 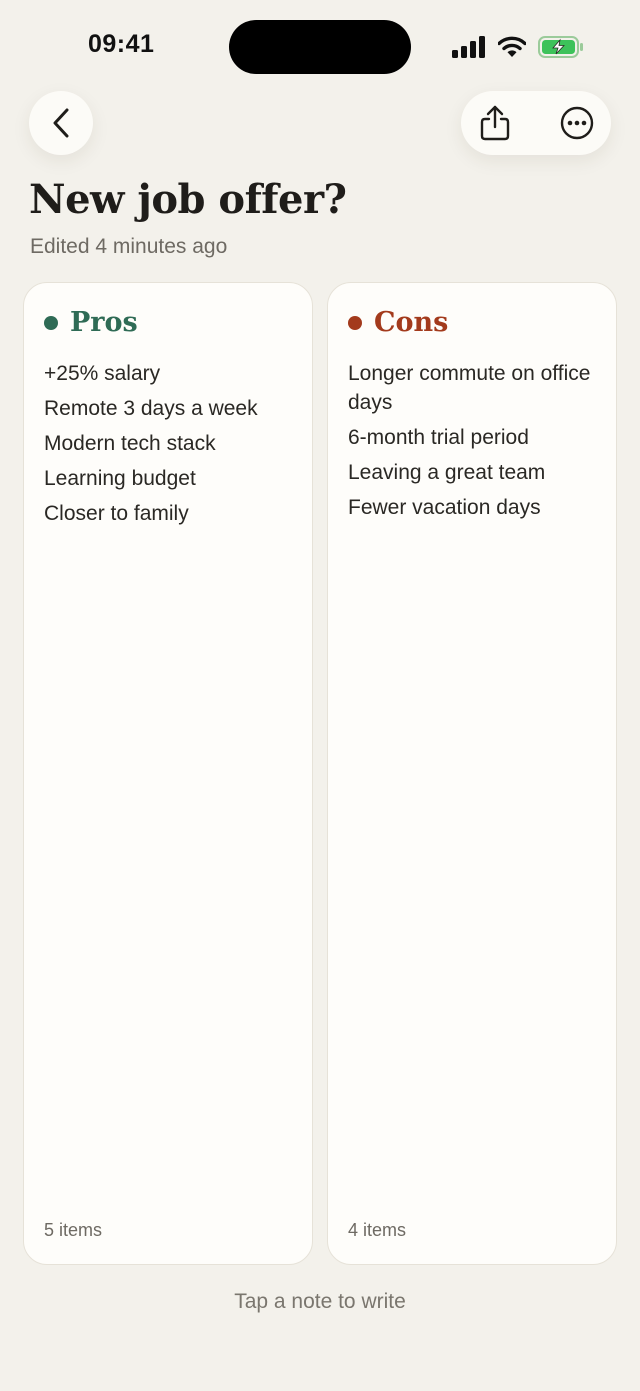 What do you see at coordinates (129, 246) in the screenshot?
I see `edited-timestamp: Edited 4 minutes ago` at bounding box center [129, 246].